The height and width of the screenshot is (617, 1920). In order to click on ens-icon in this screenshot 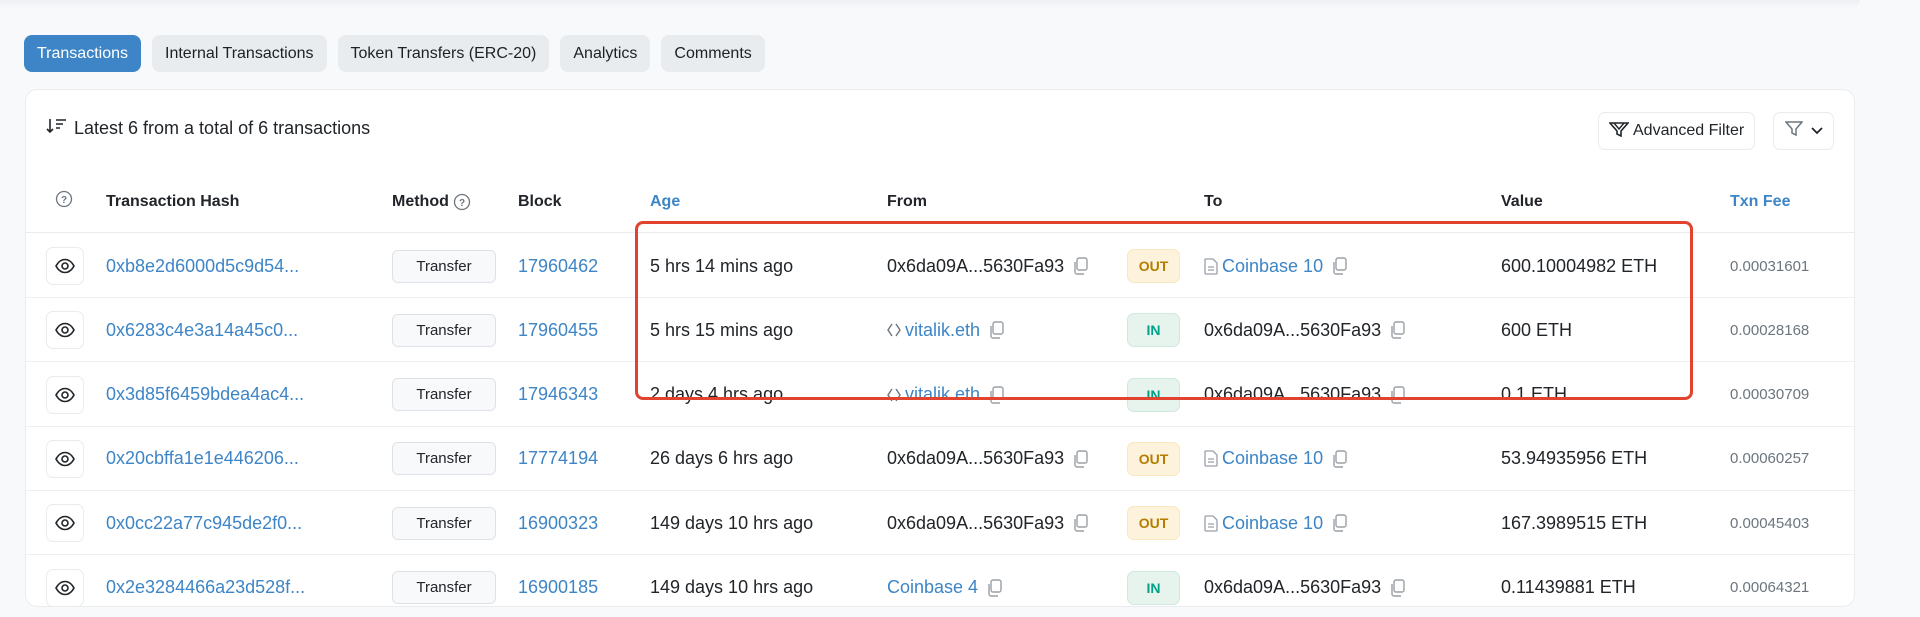, I will do `click(894, 395)`.